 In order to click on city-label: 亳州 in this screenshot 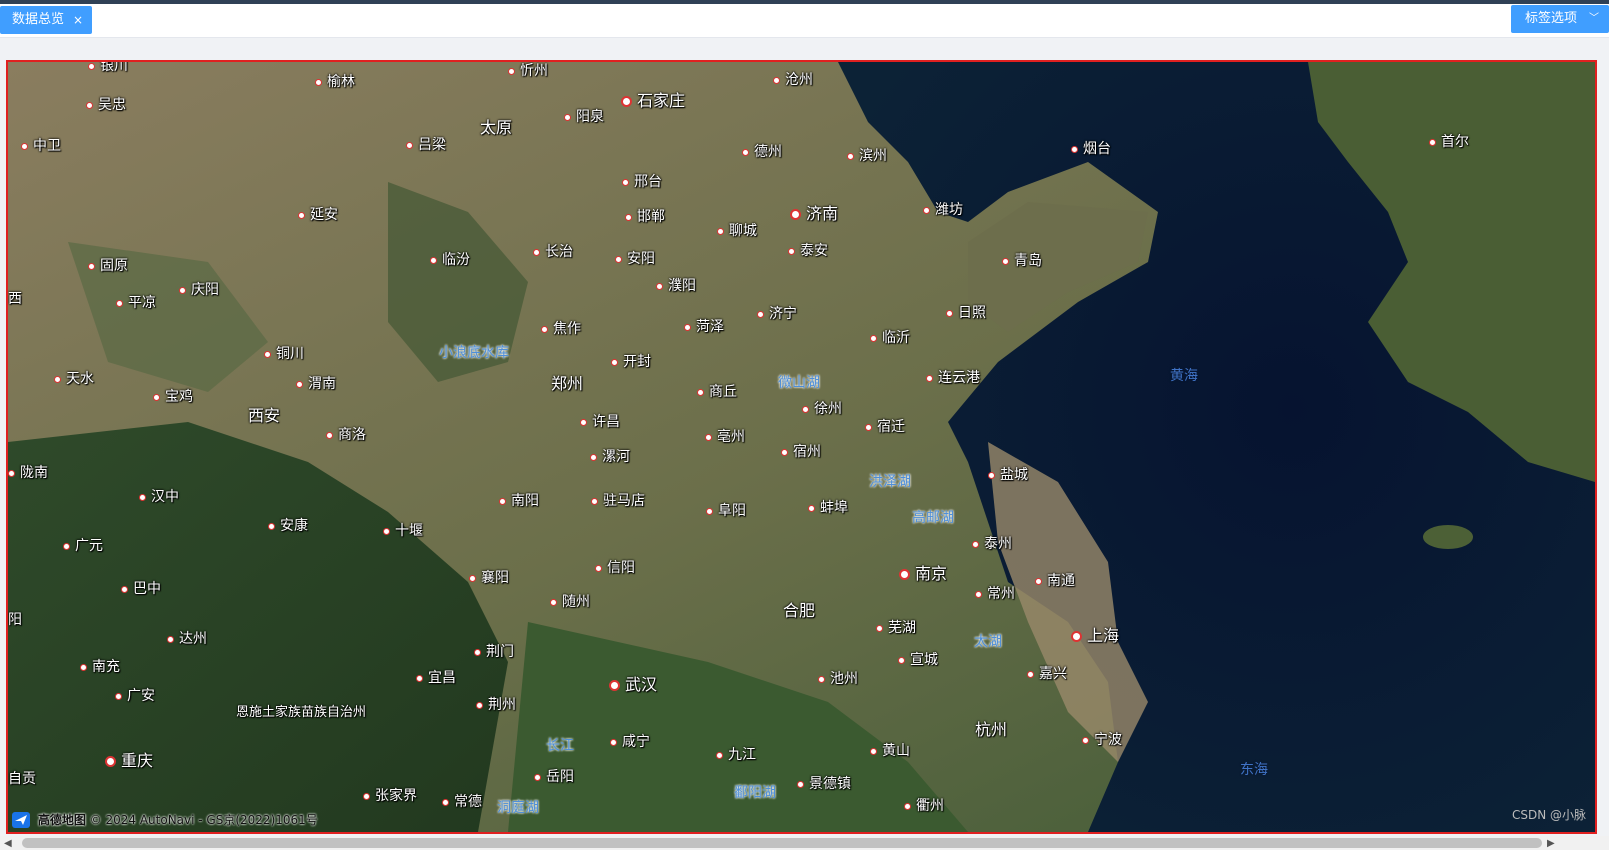, I will do `click(725, 437)`.